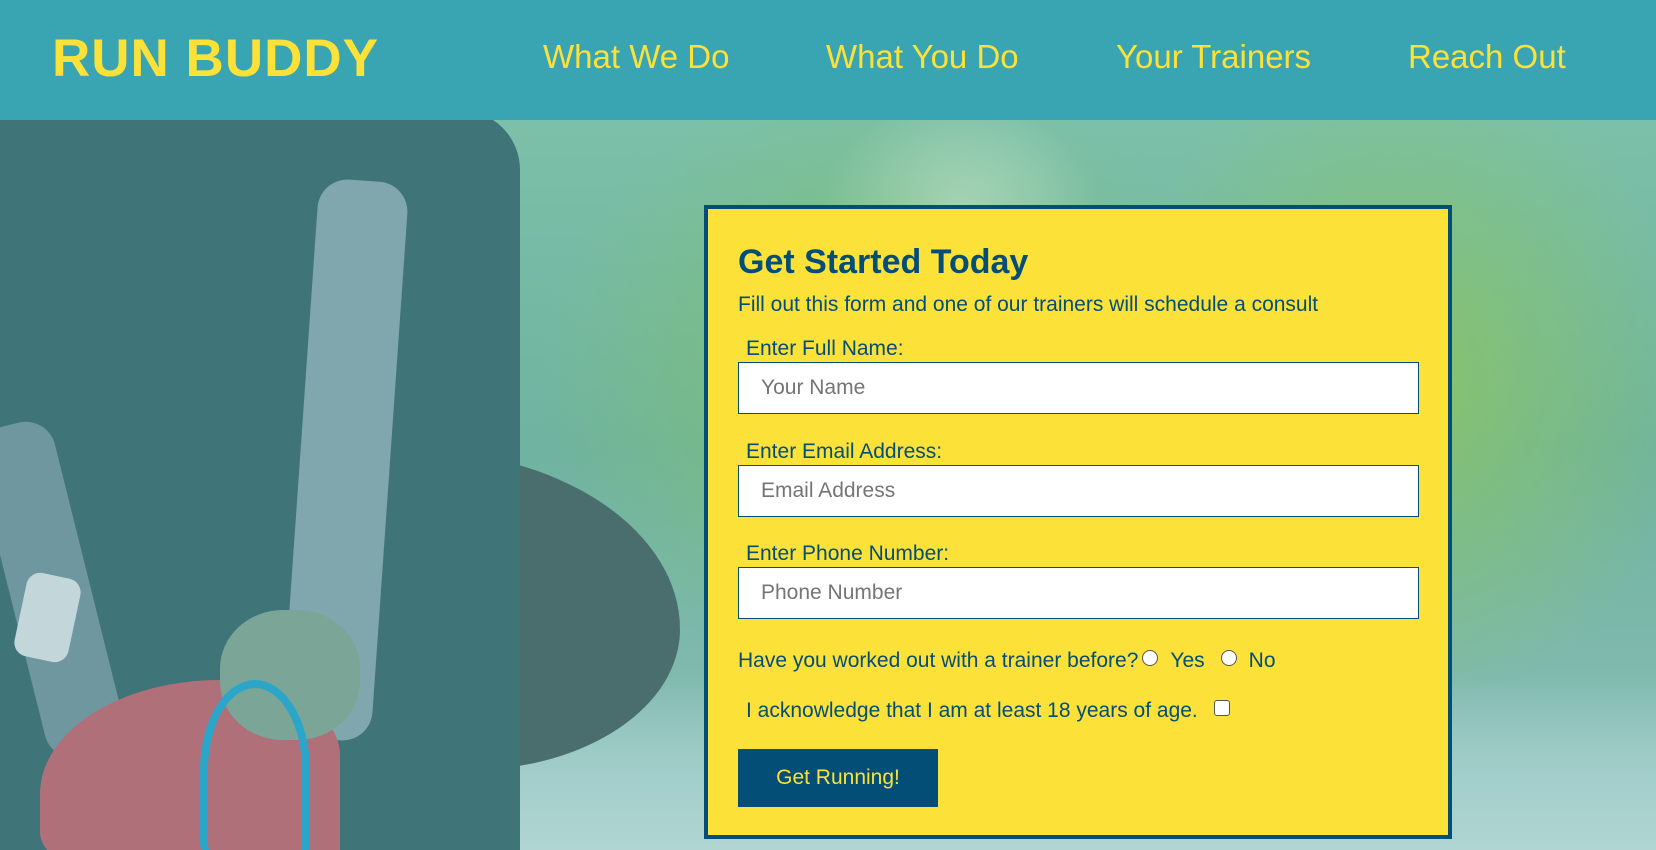 The image size is (1656, 850). What do you see at coordinates (883, 262) in the screenshot?
I see `form-title: Get Started Today` at bounding box center [883, 262].